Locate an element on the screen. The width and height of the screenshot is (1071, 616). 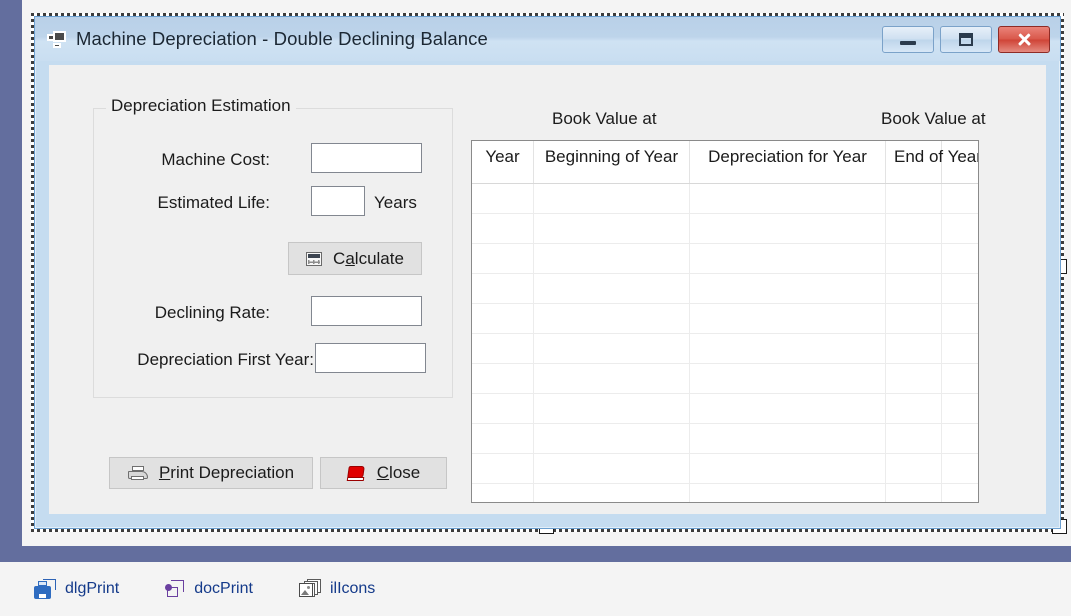
grid-col-depreciation-for-year: Depreciation for Year is located at coordinates (788, 162).